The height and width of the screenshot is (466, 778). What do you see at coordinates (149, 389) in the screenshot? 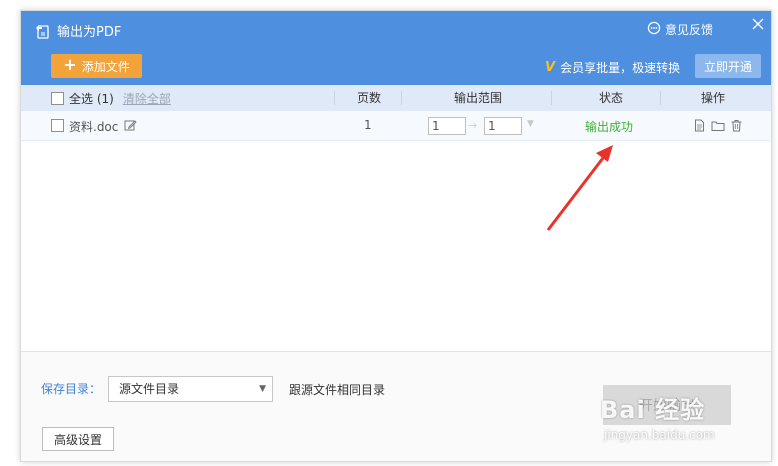
I see `save-dir-value: 源文件目录` at bounding box center [149, 389].